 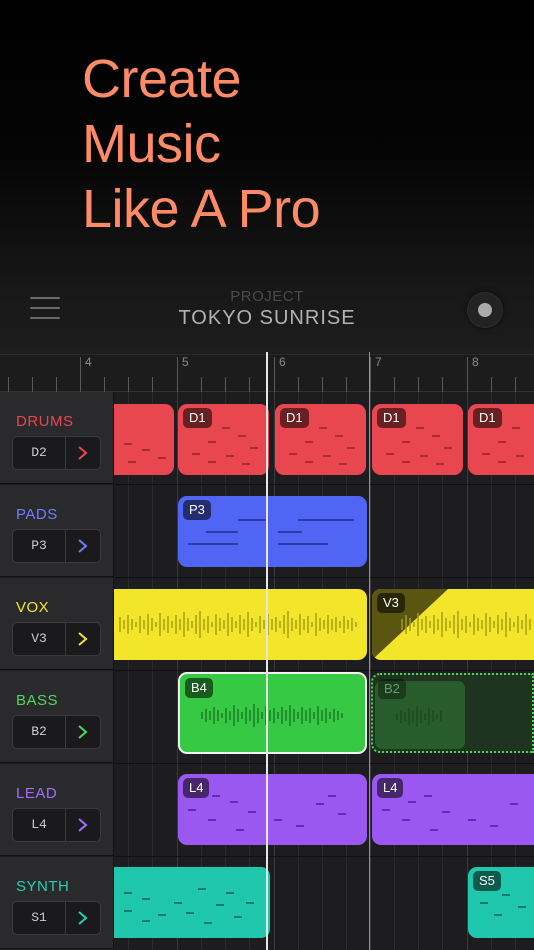 I want to click on loop-marker, so click(x=369, y=651).